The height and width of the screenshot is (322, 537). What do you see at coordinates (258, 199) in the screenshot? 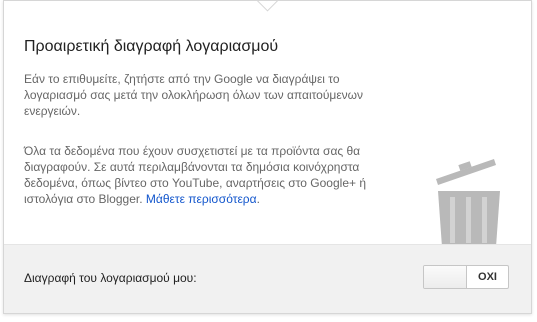
I see `paragraph-end: .` at bounding box center [258, 199].